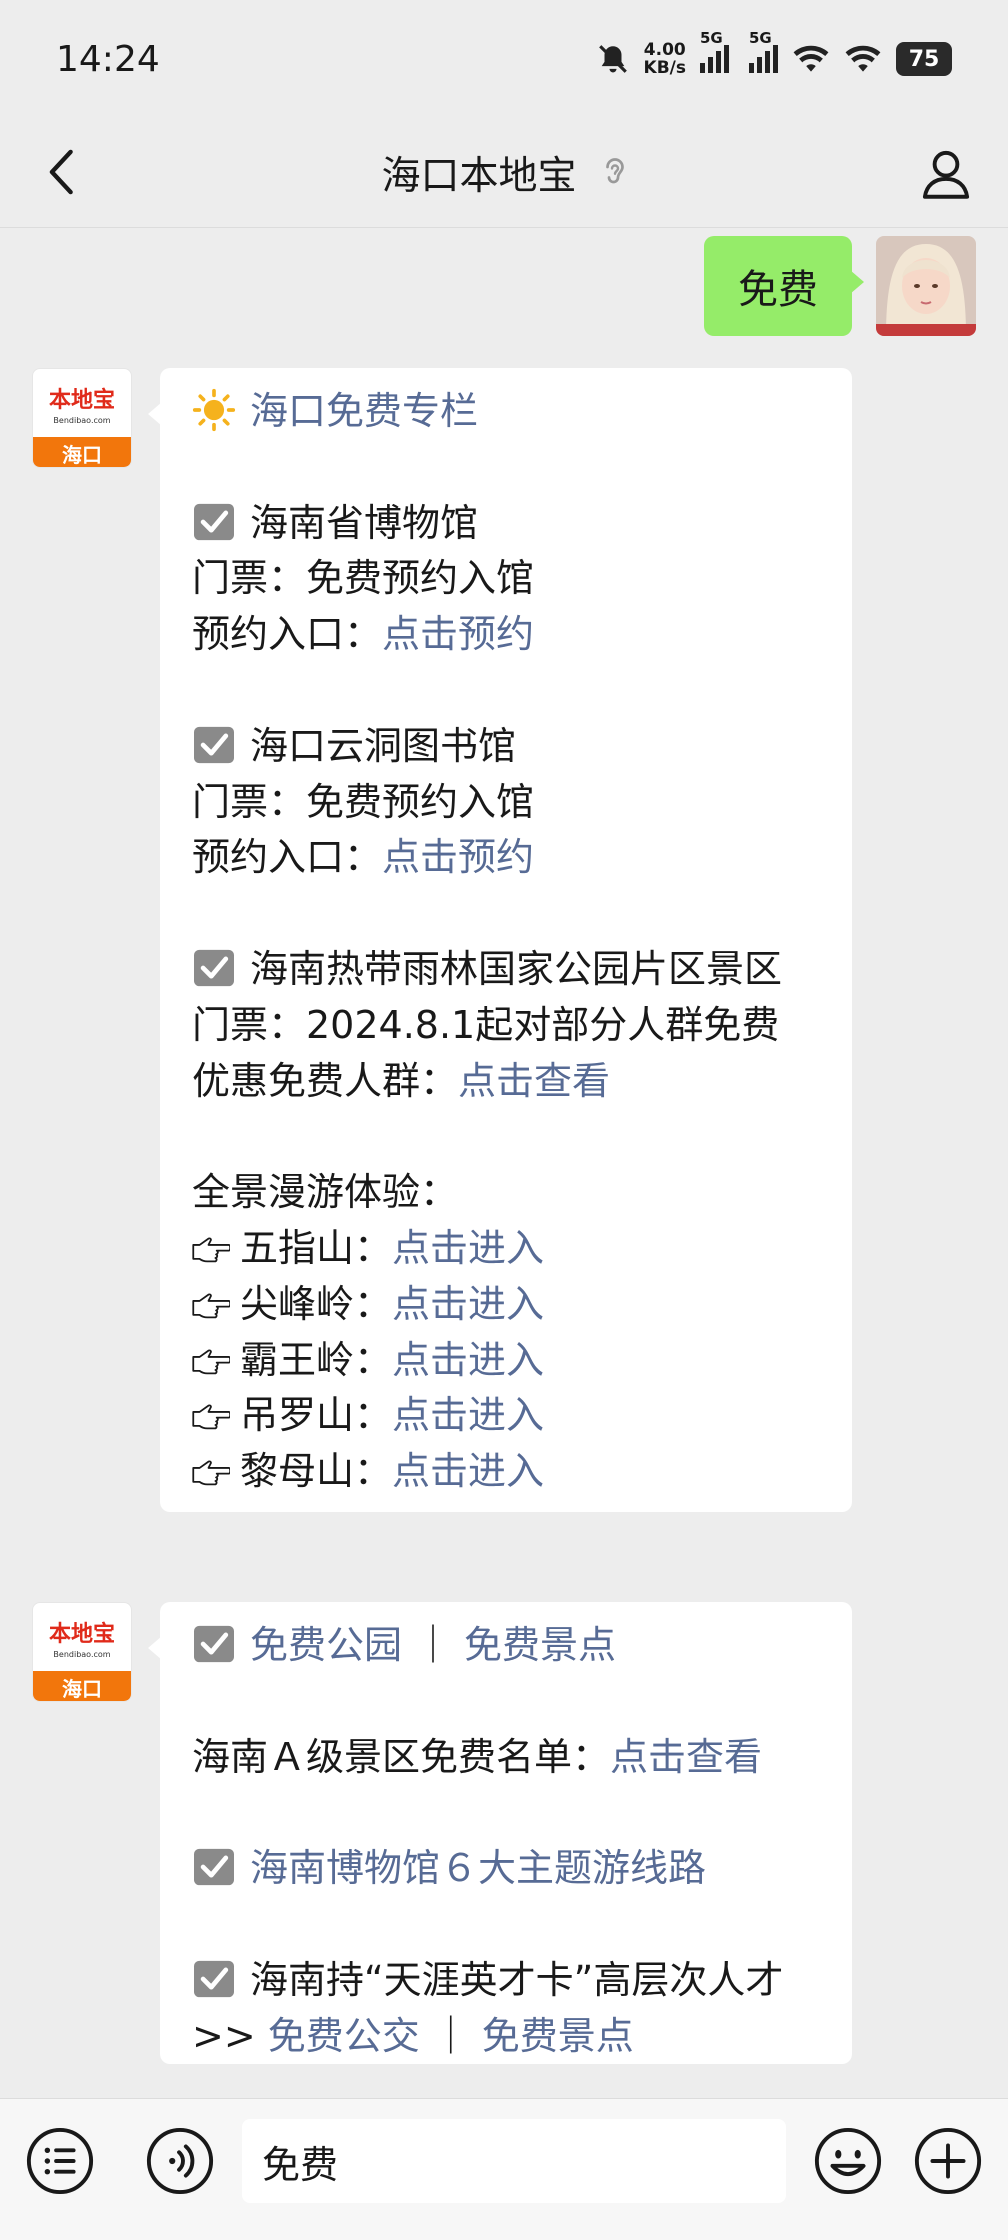 The width and height of the screenshot is (1008, 2240). Describe the element at coordinates (364, 522) in the screenshot. I see `venue-name: 海南省博物馆` at that location.